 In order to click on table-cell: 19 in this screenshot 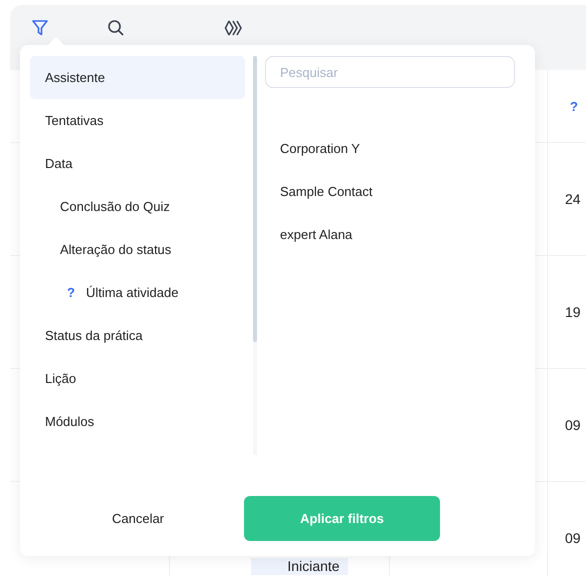, I will do `click(573, 312)`.